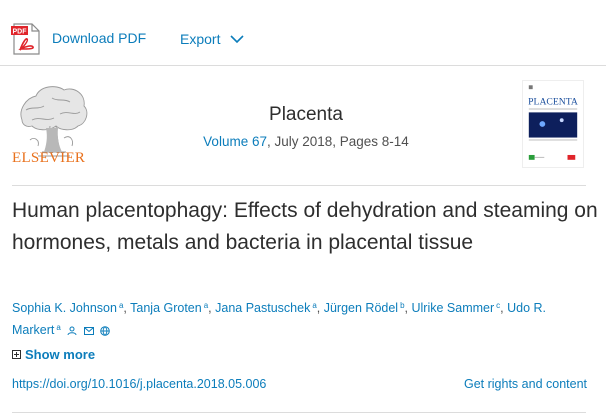  I want to click on author-link: Tanja Groten a, so click(169, 308).